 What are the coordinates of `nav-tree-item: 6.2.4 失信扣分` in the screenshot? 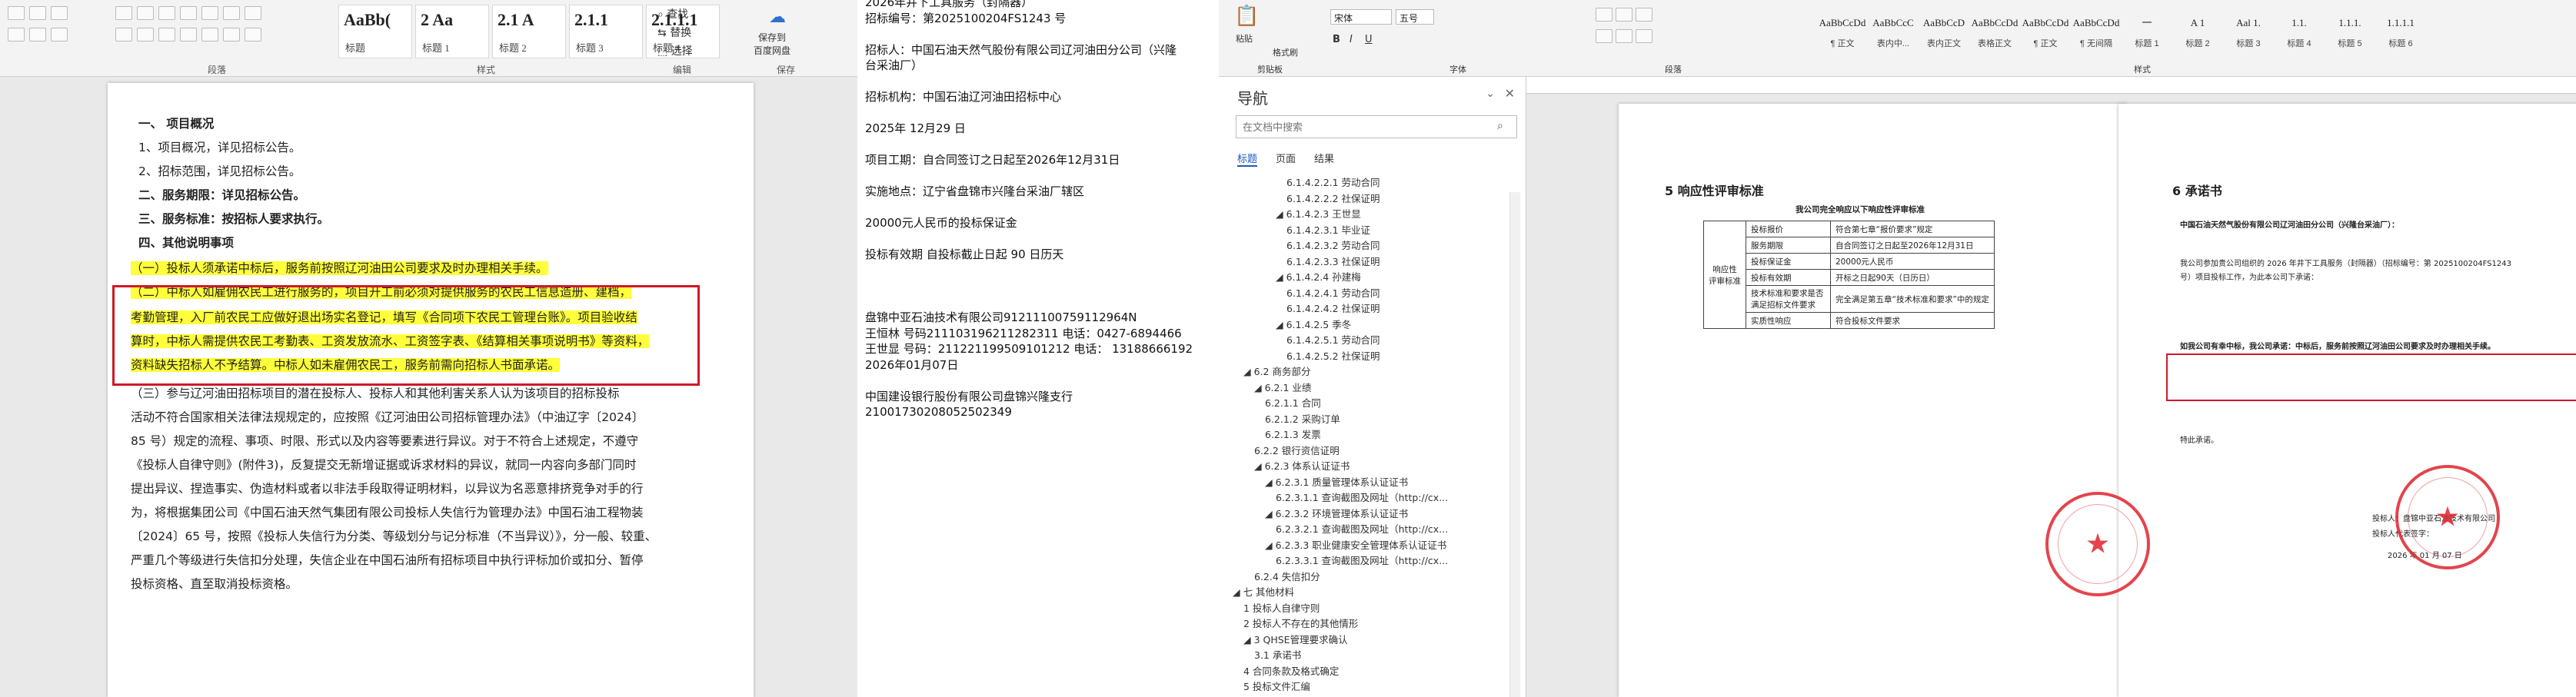 It's located at (1287, 577).